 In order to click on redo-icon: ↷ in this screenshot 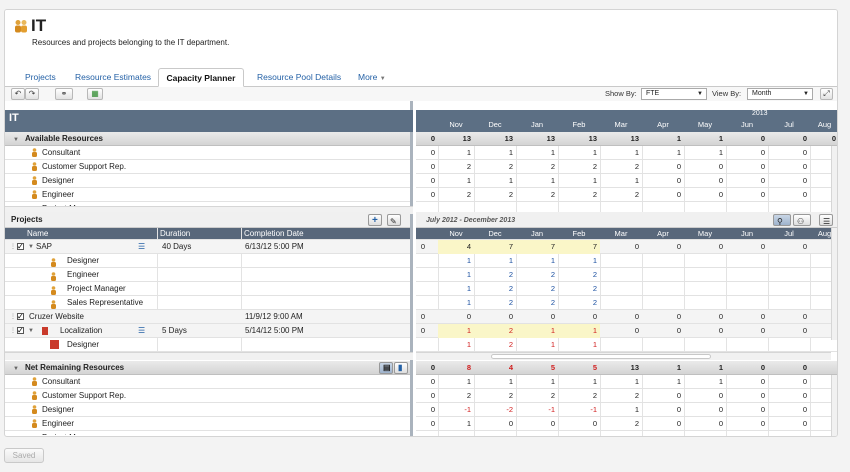, I will do `click(32, 93)`.